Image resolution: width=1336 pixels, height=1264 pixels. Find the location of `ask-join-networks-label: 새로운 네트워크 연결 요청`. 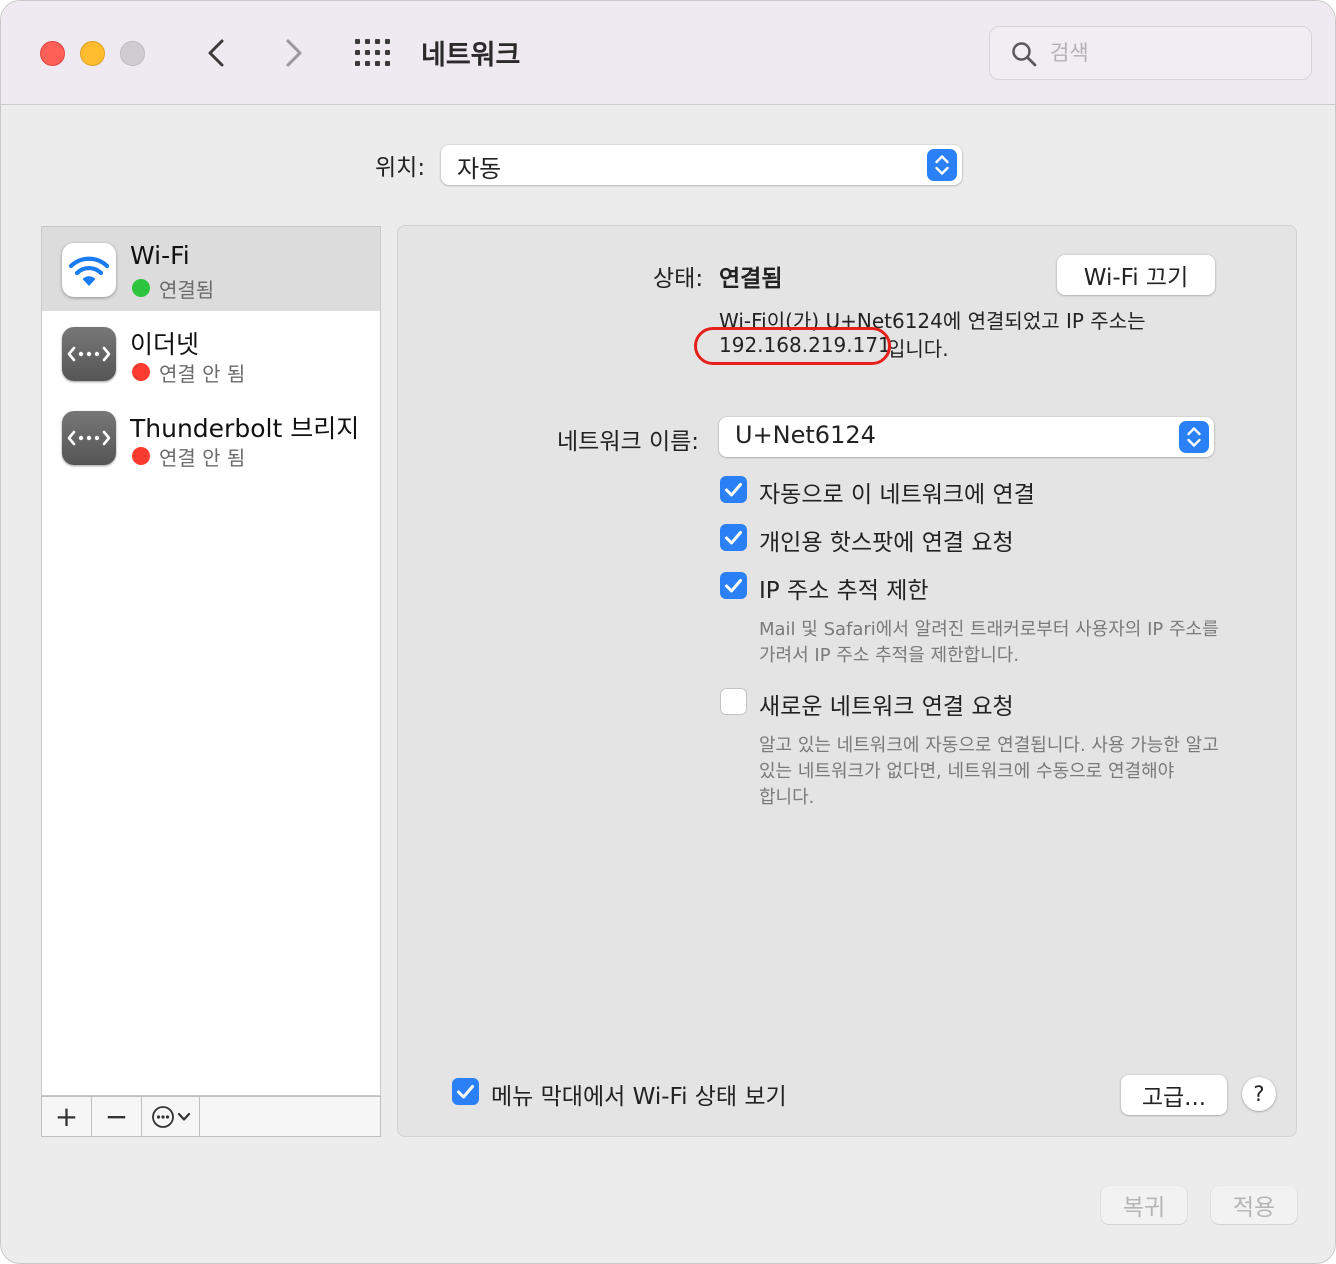

ask-join-networks-label: 새로운 네트워크 연결 요청 is located at coordinates (886, 704).